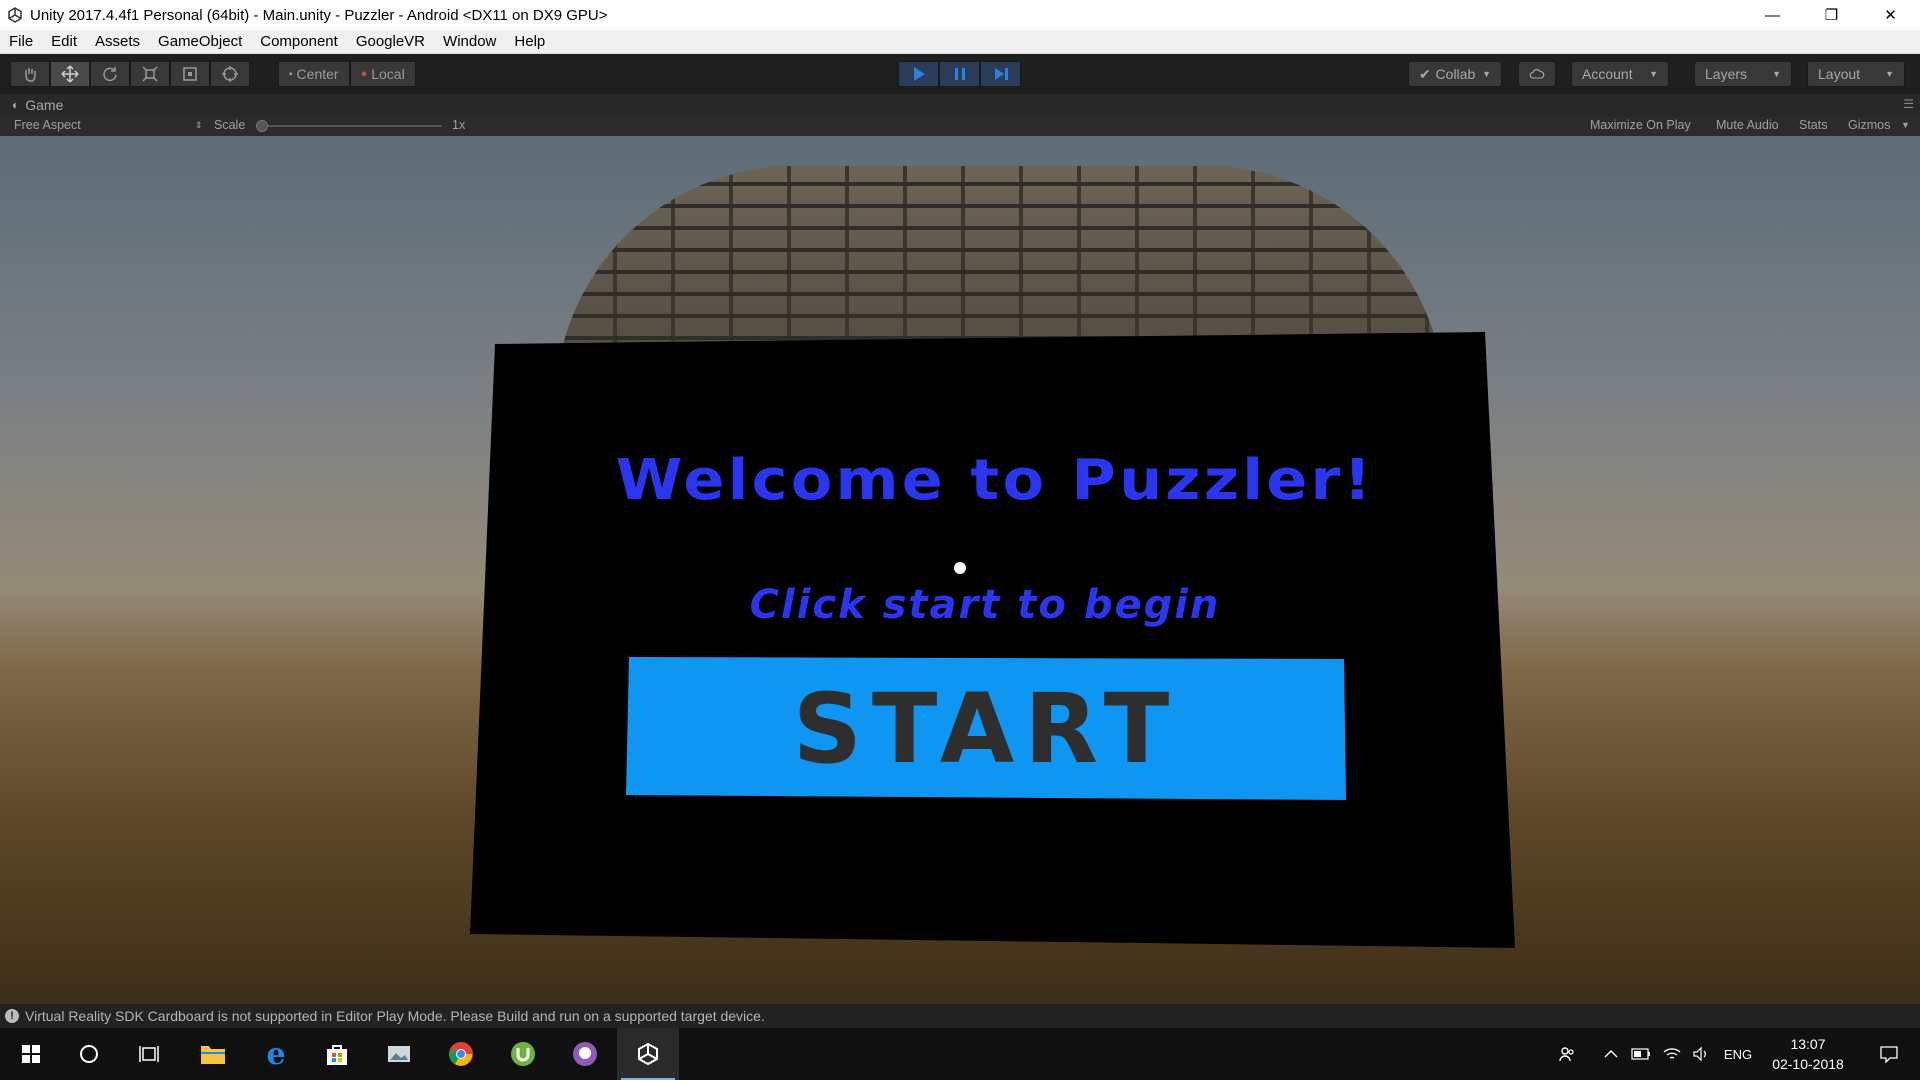 This screenshot has height=1080, width=1920. I want to click on scale-value: 1x, so click(459, 125).